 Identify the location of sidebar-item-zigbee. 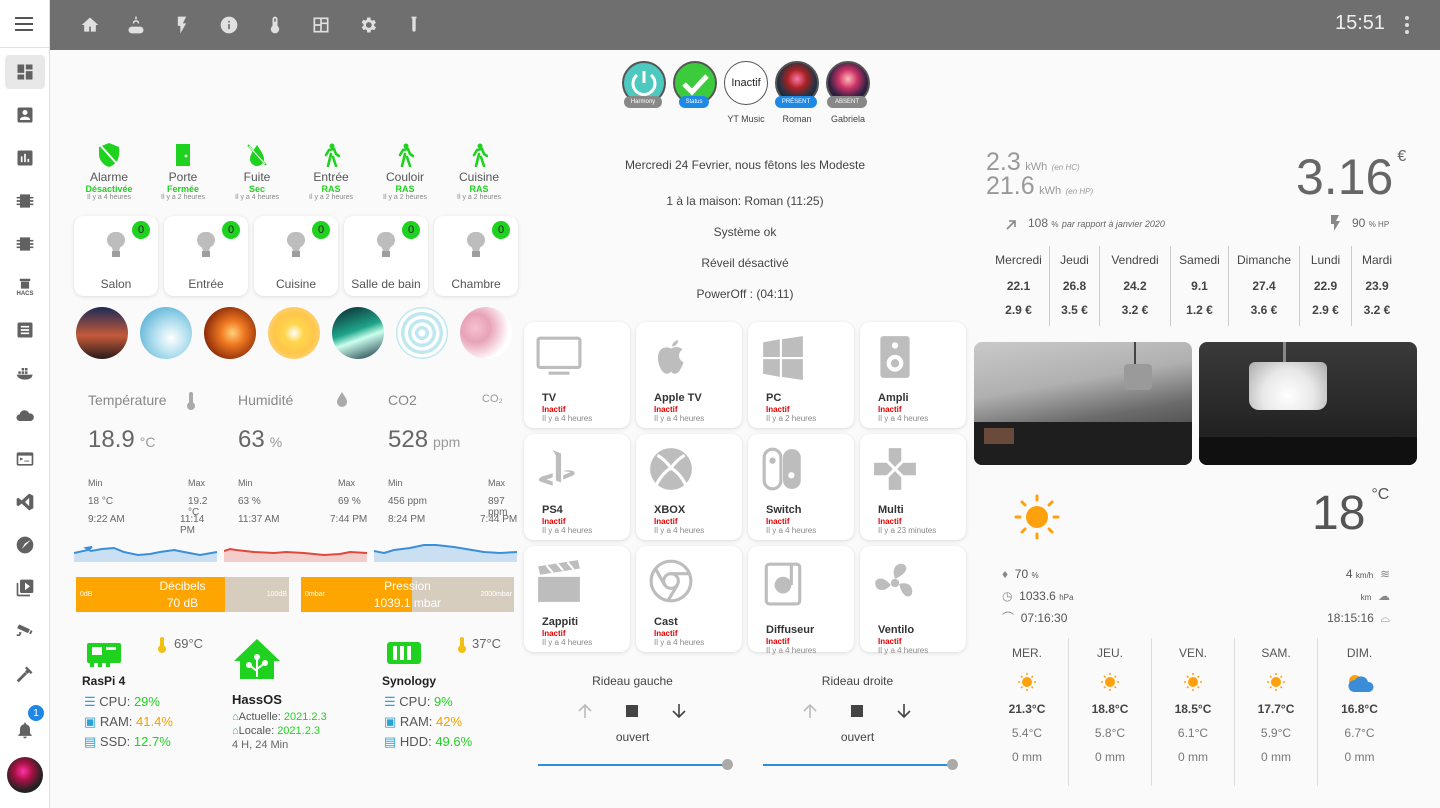
(25, 244).